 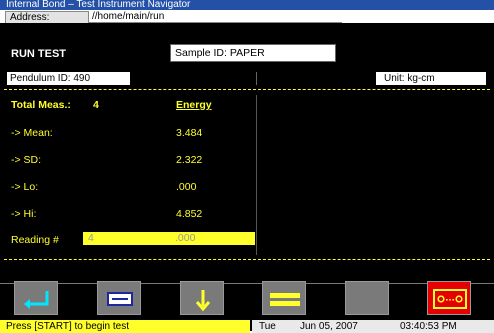 I want to click on address-bar: Address: //home/main/run, so click(x=247, y=17).